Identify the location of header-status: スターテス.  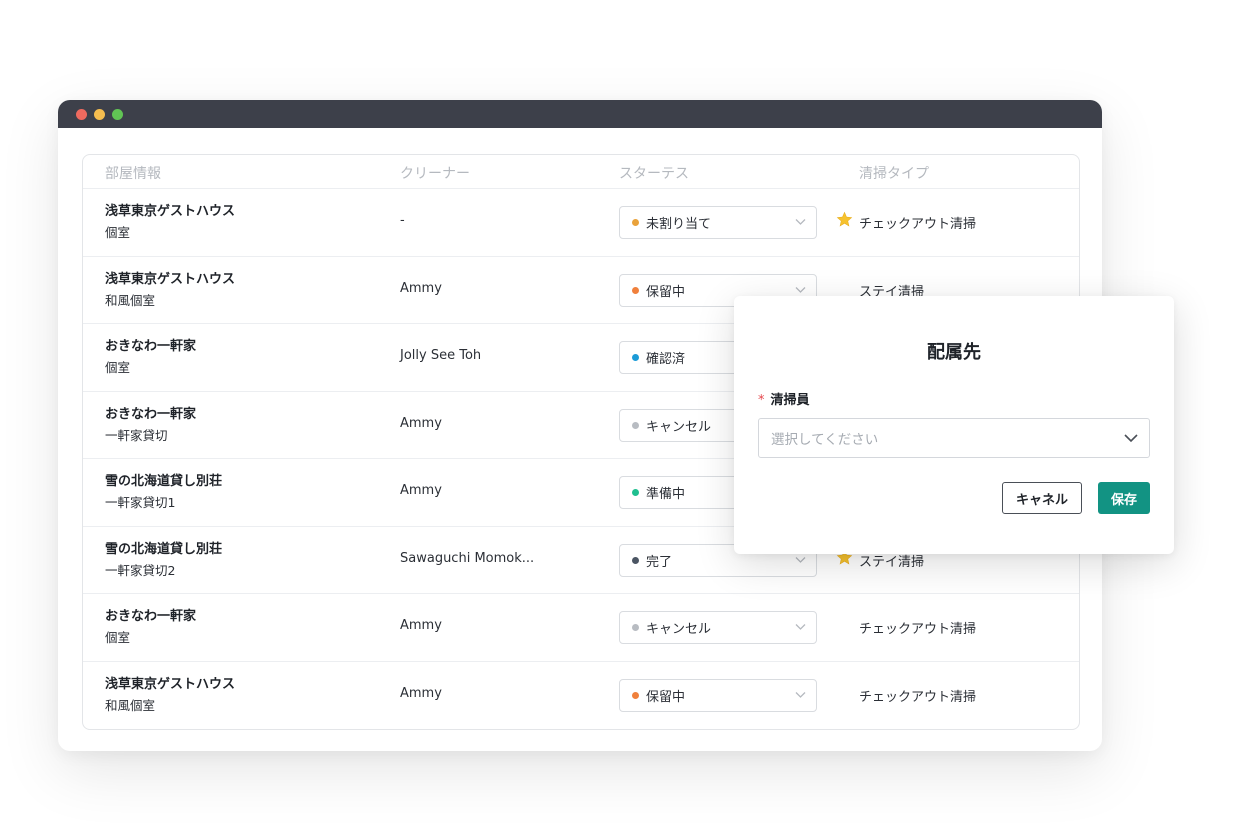
(654, 174).